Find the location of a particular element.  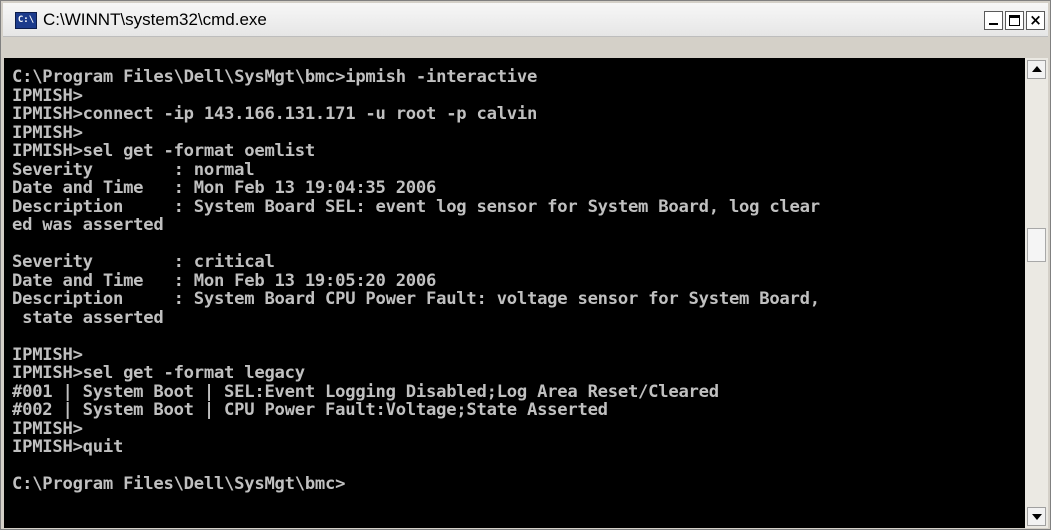

cmd-app-icon: C:\ is located at coordinates (26, 20).